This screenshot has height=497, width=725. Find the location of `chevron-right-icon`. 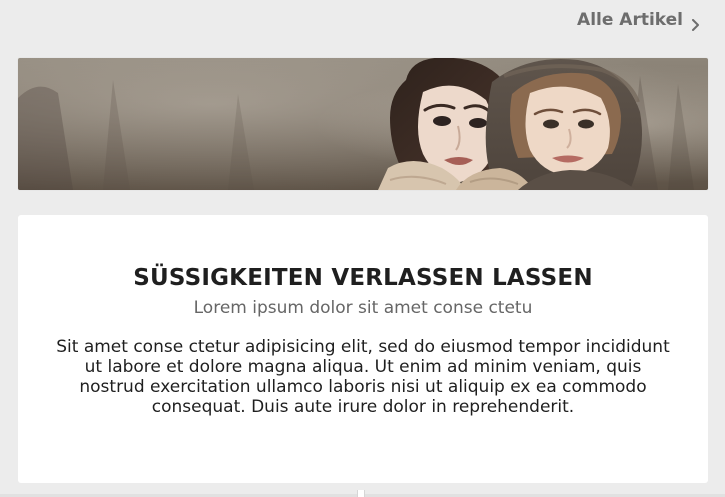

chevron-right-icon is located at coordinates (696, 22).